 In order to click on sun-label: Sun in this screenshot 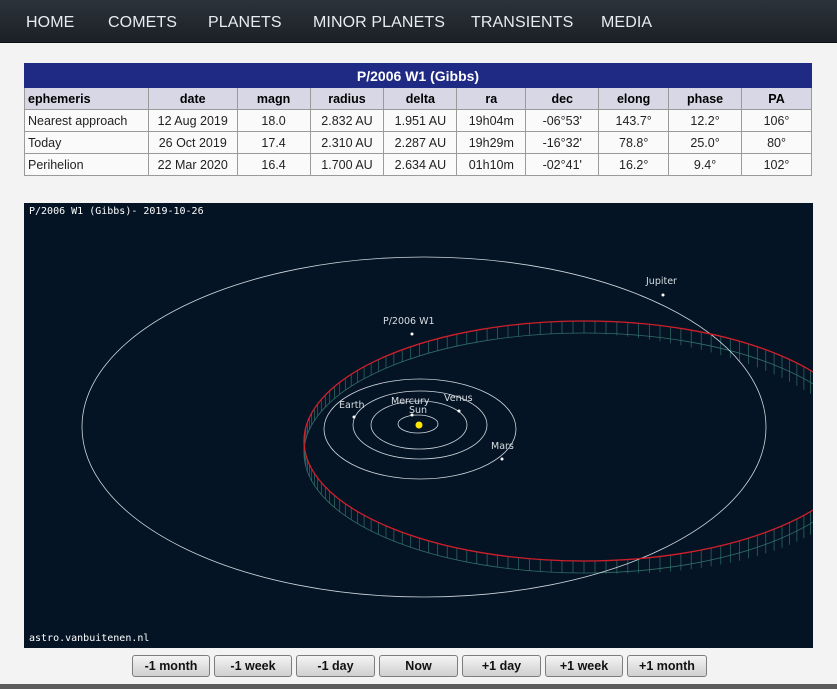, I will do `click(418, 410)`.